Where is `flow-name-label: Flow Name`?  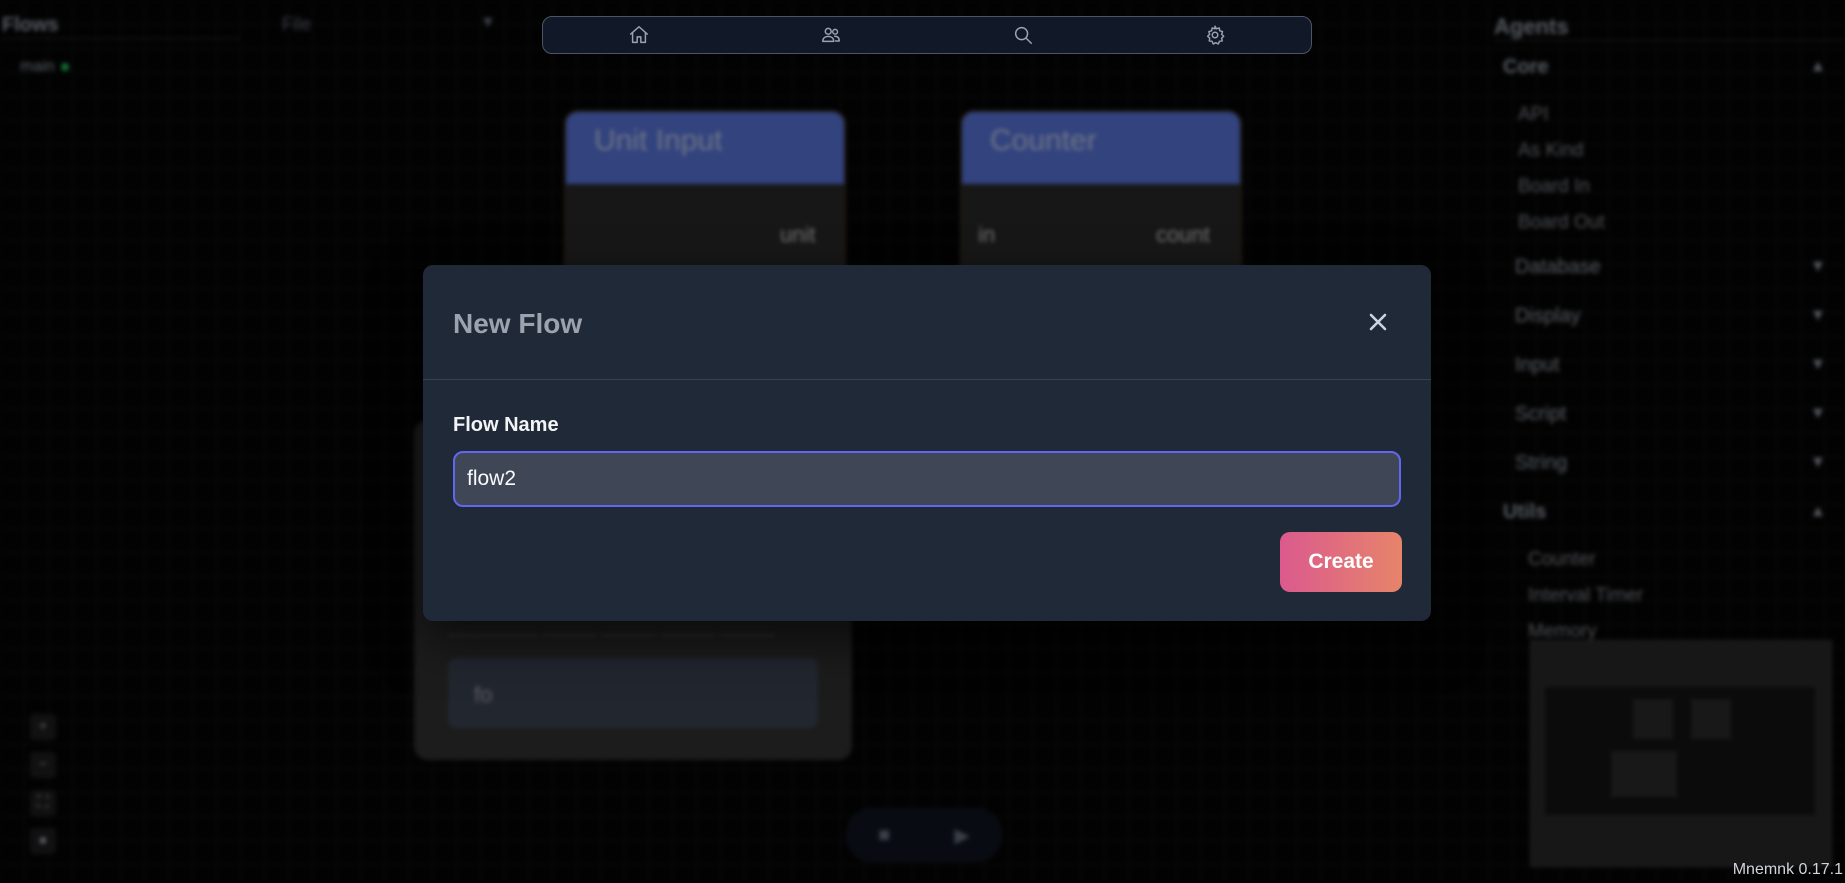 flow-name-label: Flow Name is located at coordinates (506, 425).